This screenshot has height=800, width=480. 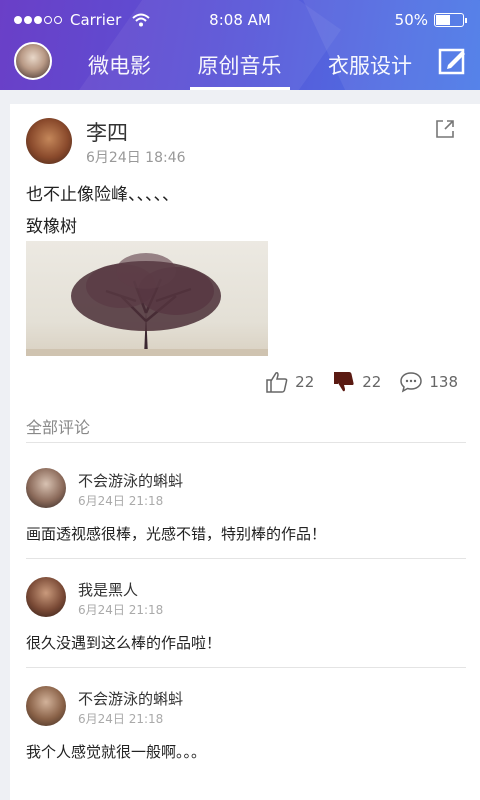 What do you see at coordinates (51, 227) in the screenshot?
I see `post-text: 致橡树` at bounding box center [51, 227].